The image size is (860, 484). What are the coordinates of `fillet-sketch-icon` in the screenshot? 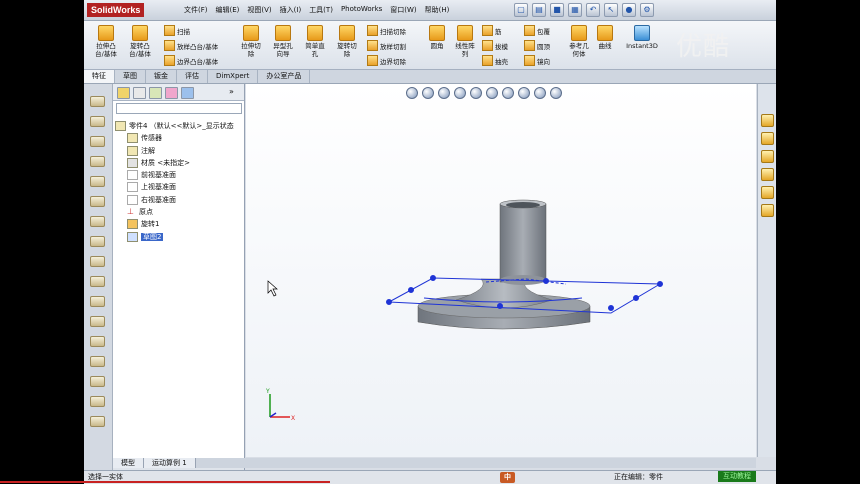 It's located at (97, 261).